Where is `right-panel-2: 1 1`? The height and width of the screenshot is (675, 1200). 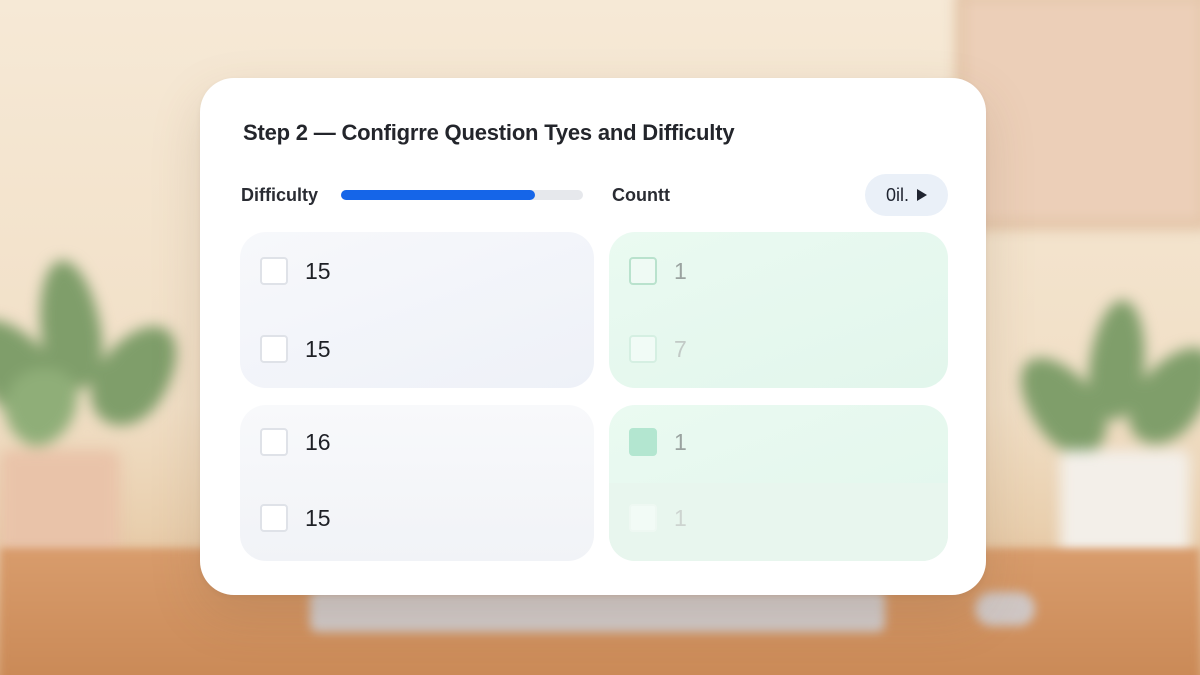 right-panel-2: 1 1 is located at coordinates (778, 483).